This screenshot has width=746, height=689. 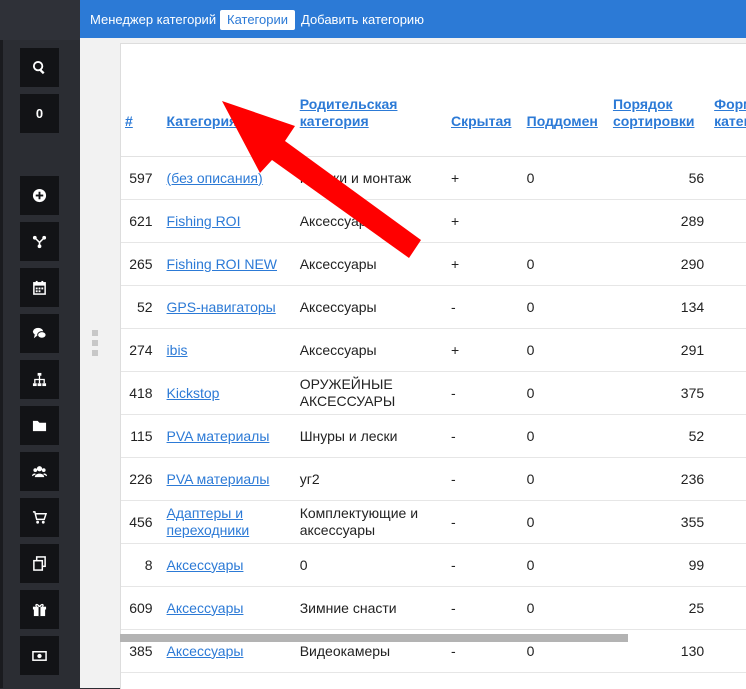 I want to click on comments-icon, so click(x=39, y=333).